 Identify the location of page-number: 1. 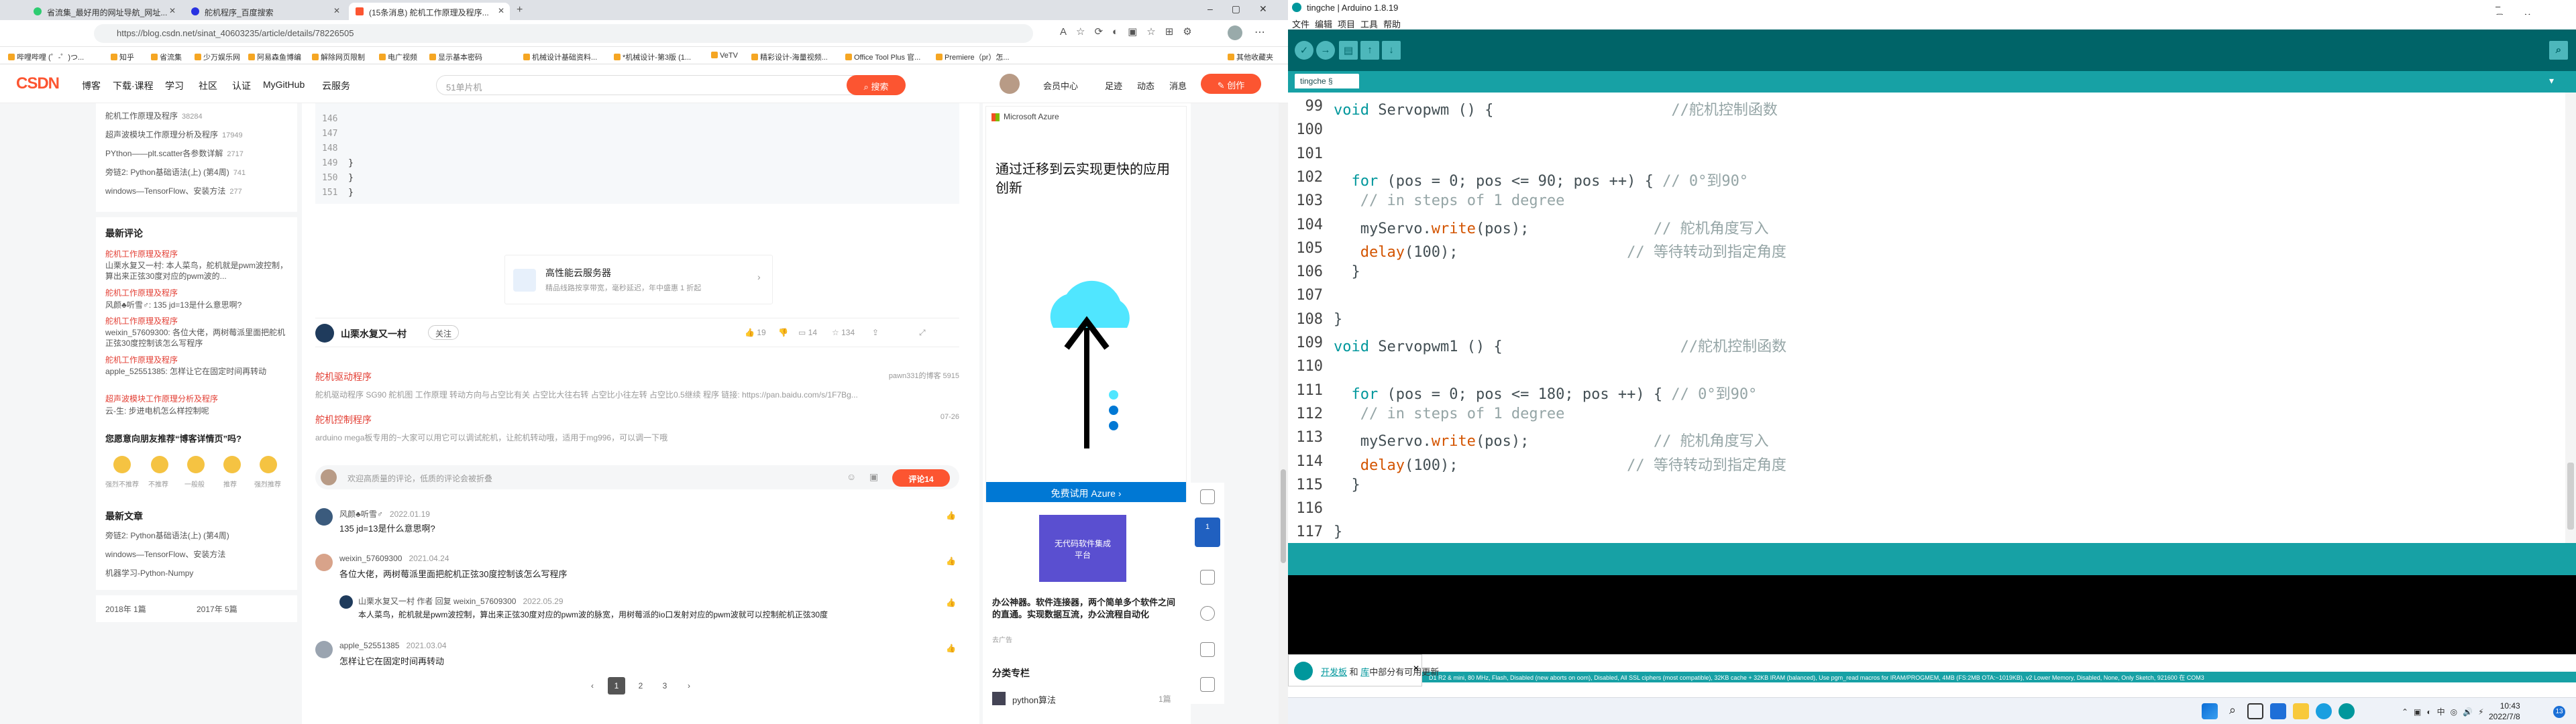
(616, 686).